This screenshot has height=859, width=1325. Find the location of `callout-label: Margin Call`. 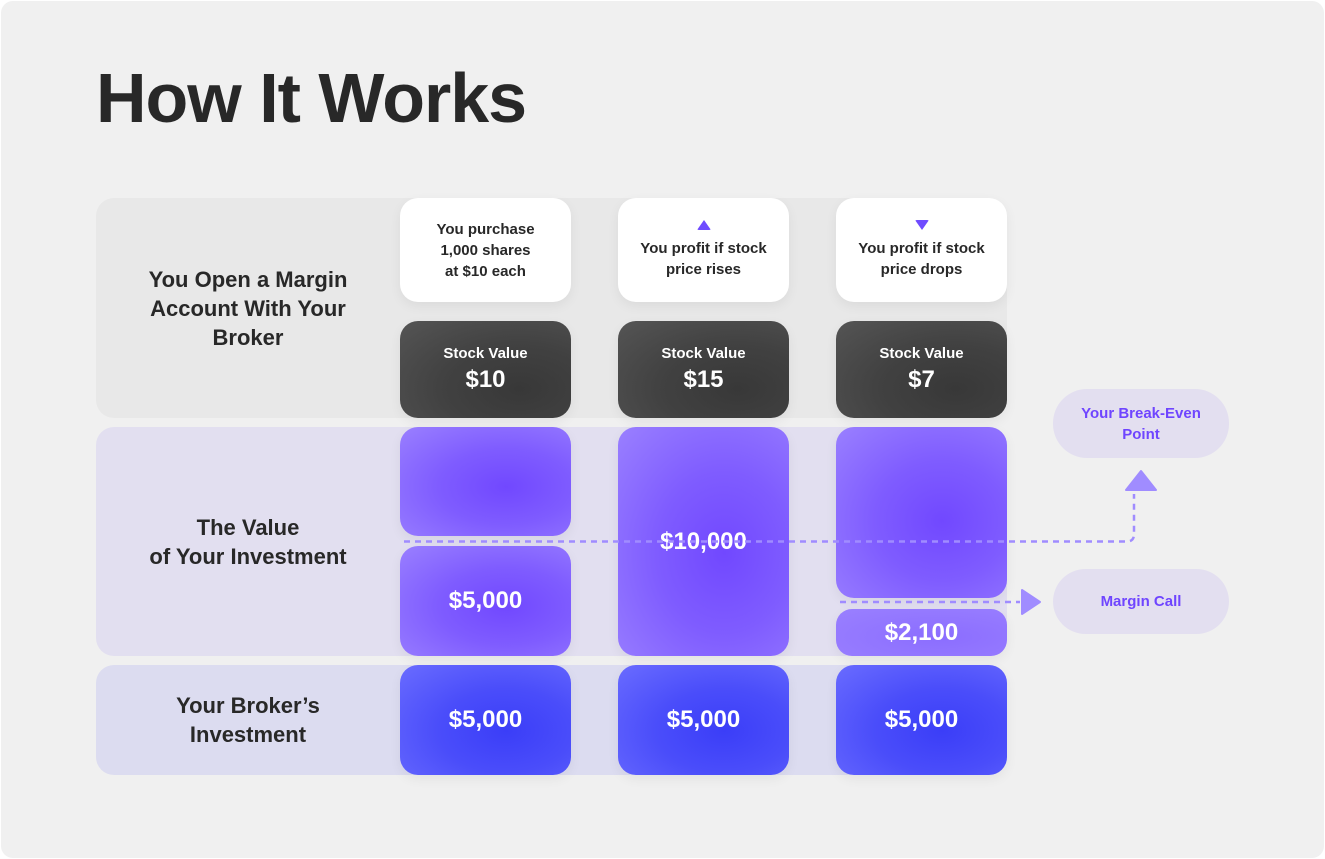

callout-label: Margin Call is located at coordinates (1141, 601).